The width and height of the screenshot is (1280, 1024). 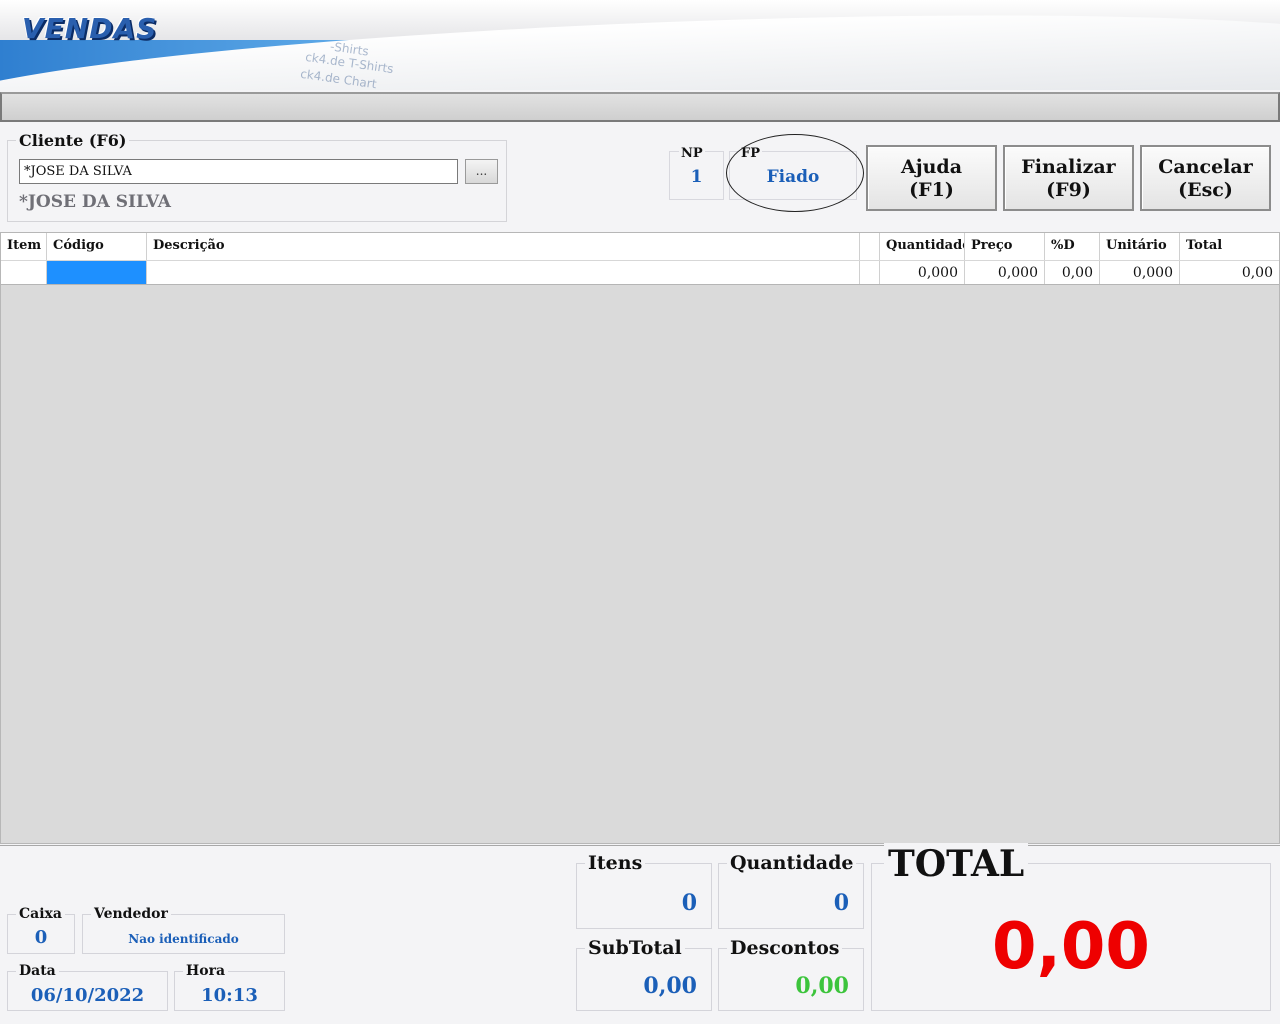 What do you see at coordinates (37, 971) in the screenshot?
I see `data-label: Data` at bounding box center [37, 971].